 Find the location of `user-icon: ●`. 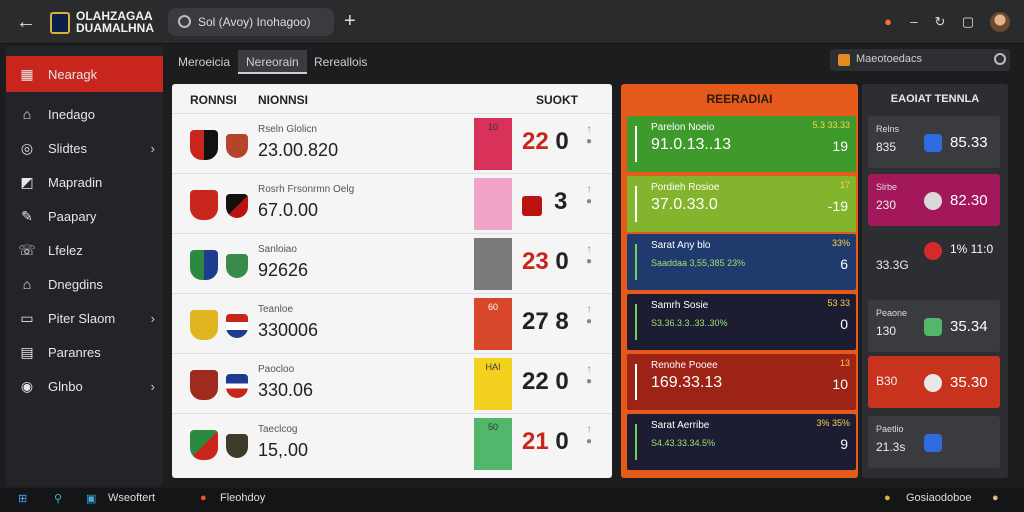

user-icon: ● is located at coordinates (995, 498).